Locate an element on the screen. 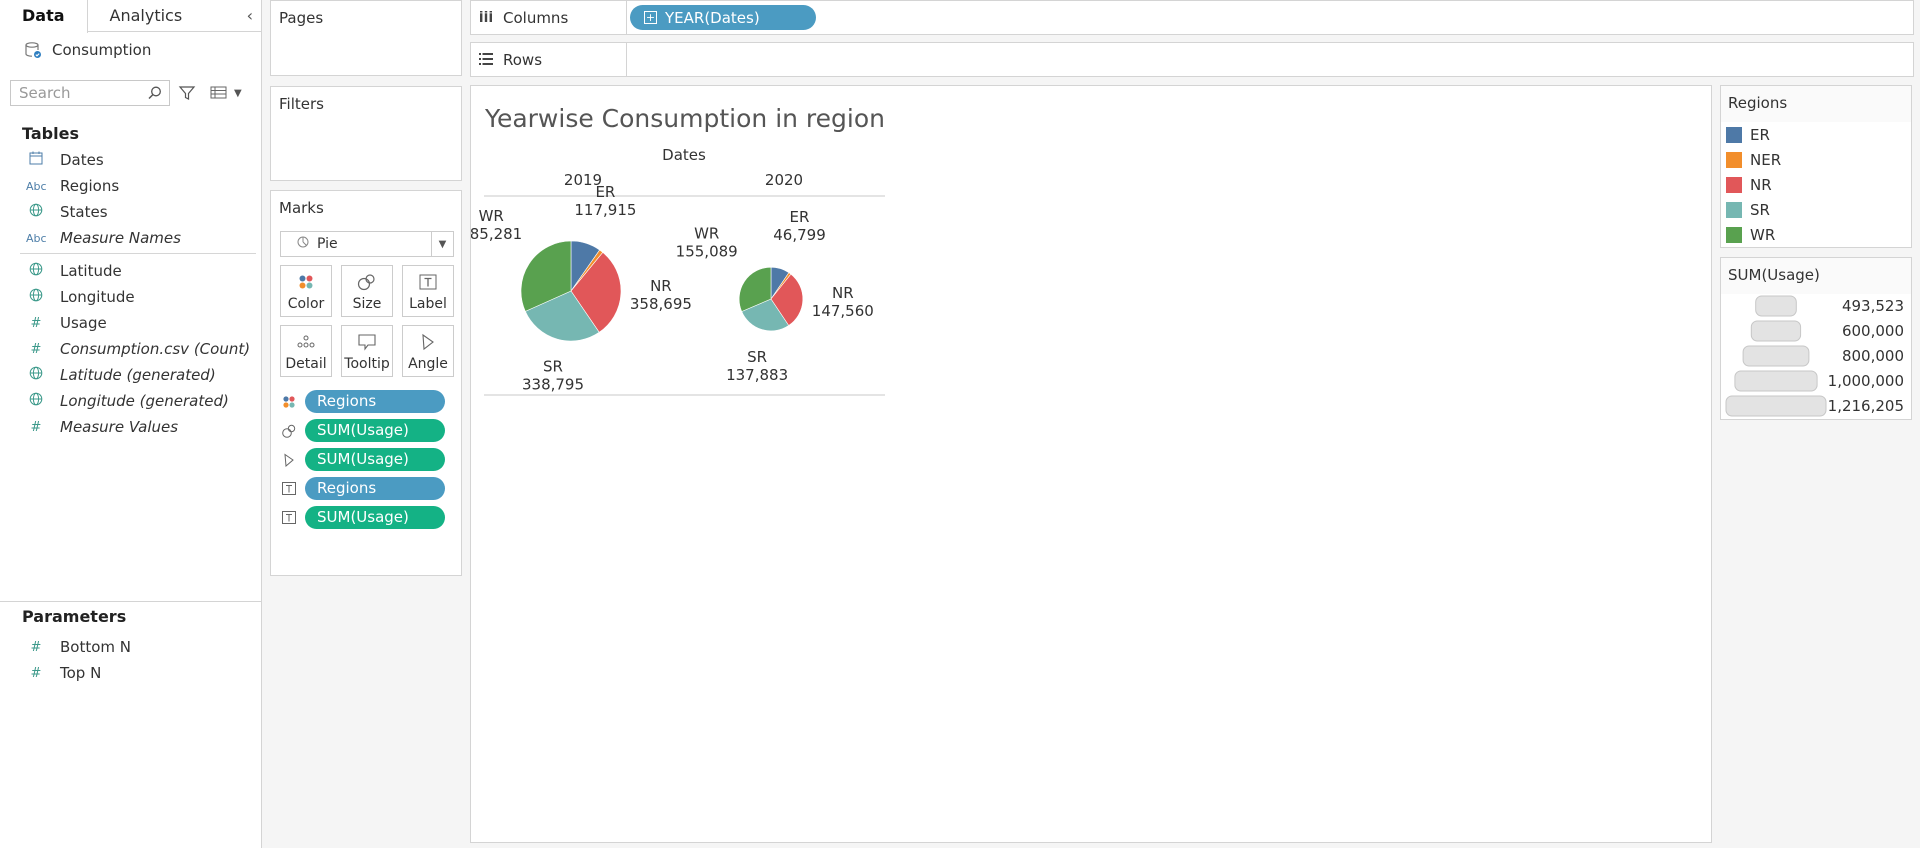 This screenshot has height=848, width=1920. angle-button: Angle is located at coordinates (428, 351).